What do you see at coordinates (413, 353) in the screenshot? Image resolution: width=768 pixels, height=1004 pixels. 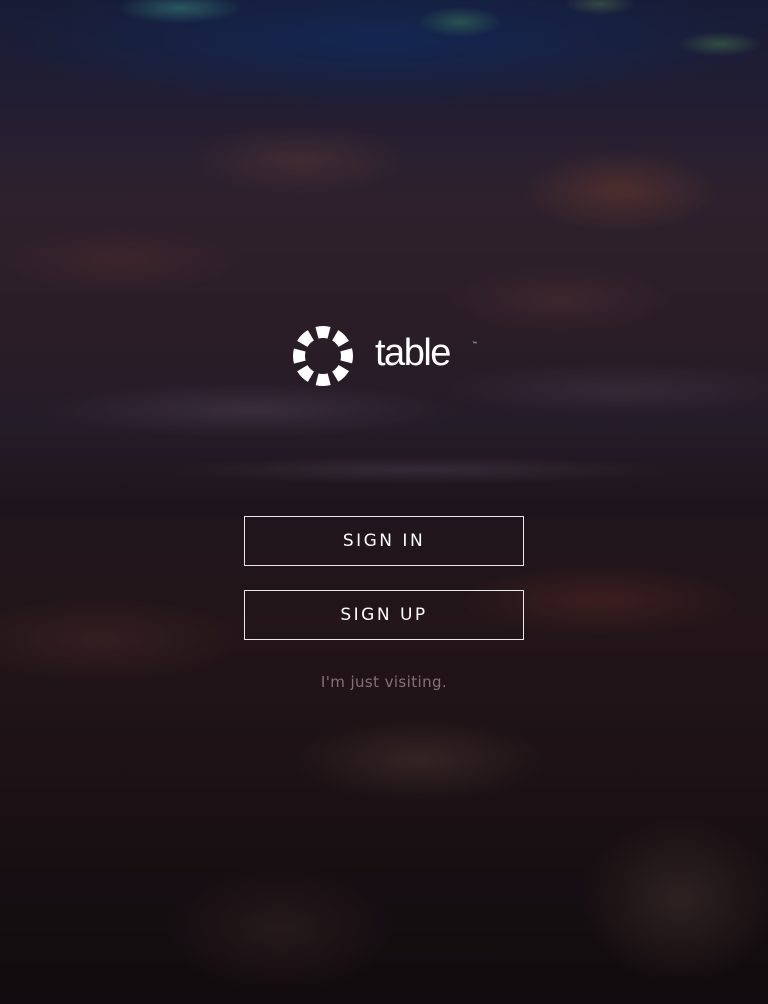 I see `logo-wordmark: table` at bounding box center [413, 353].